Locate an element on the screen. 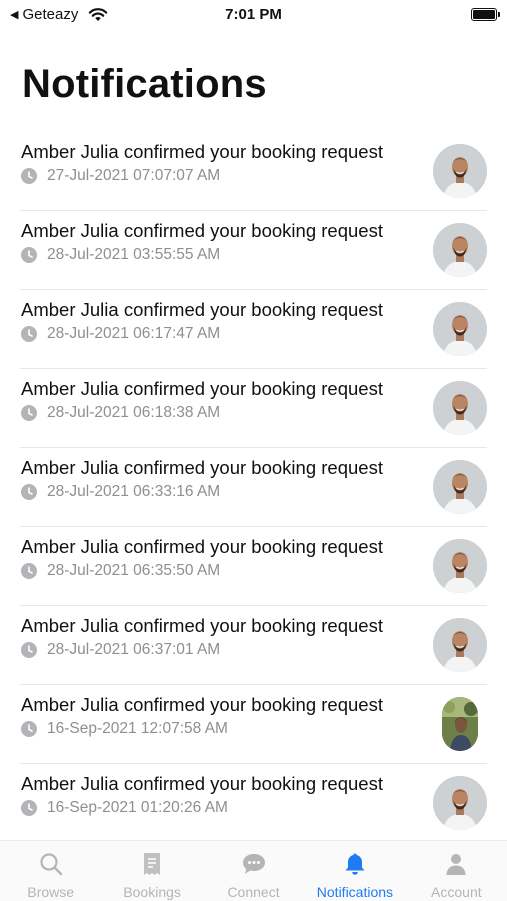 The height and width of the screenshot is (901, 507). timestamp: 27-Jul-2021 07:07:07 AM is located at coordinates (134, 175).